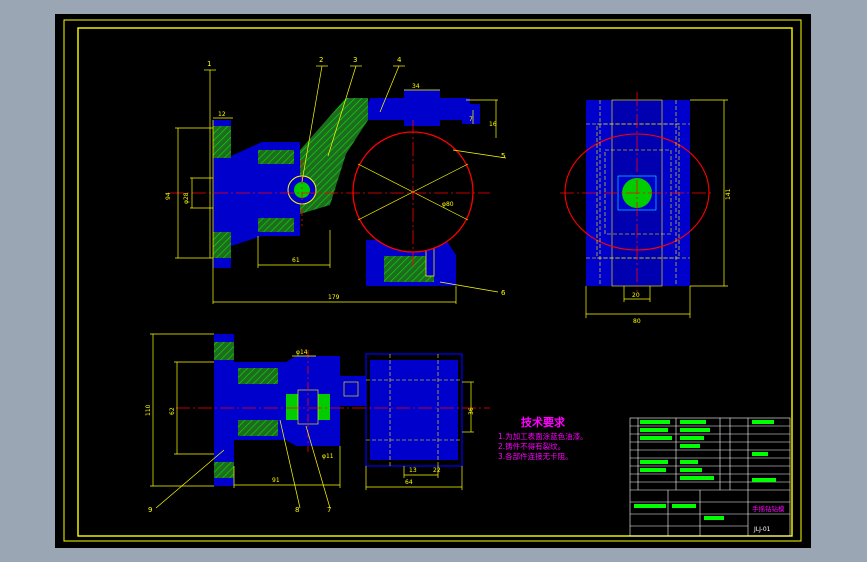  Describe the element at coordinates (148, 410) in the screenshot. I see `dim-110: 110` at that location.